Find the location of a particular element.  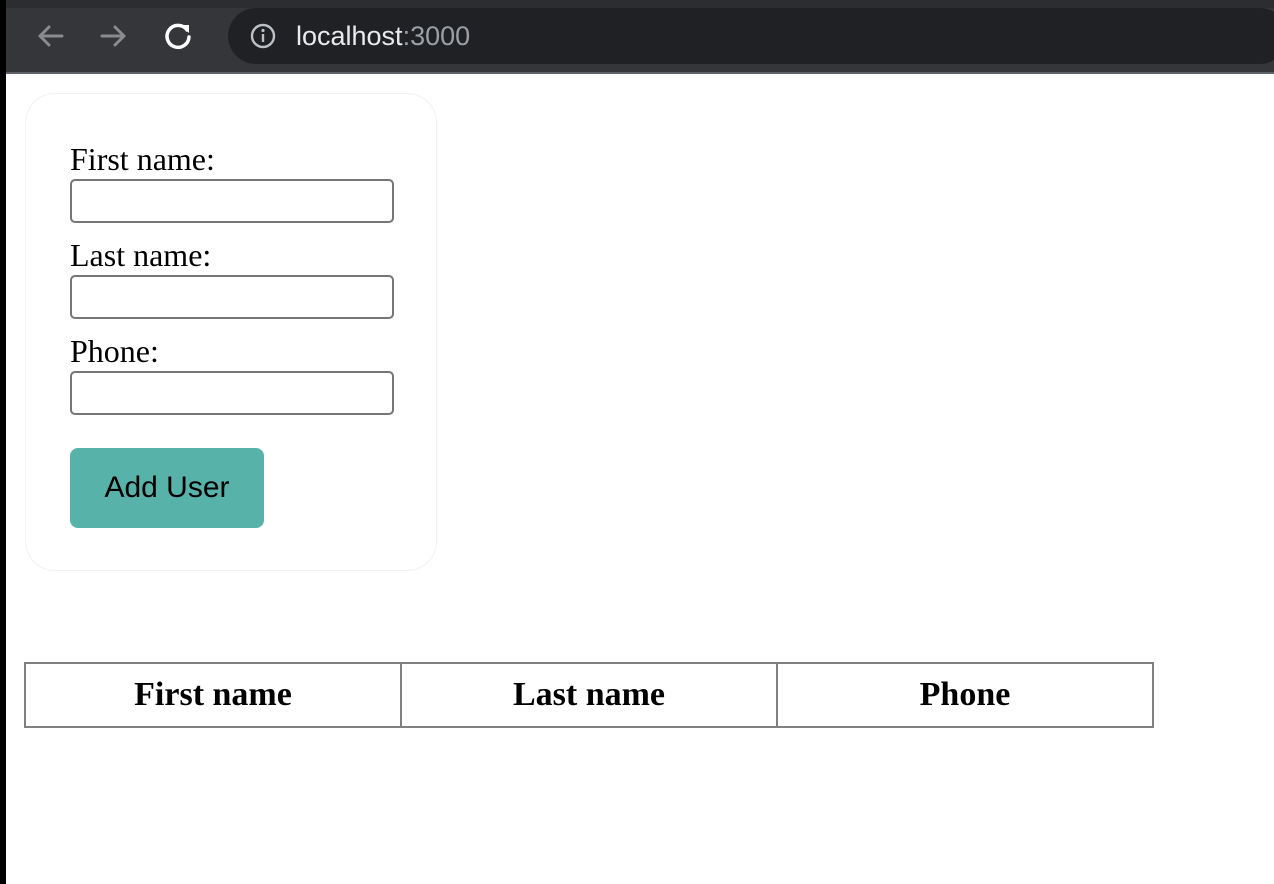

column-header-first-name: First name is located at coordinates (213, 695).